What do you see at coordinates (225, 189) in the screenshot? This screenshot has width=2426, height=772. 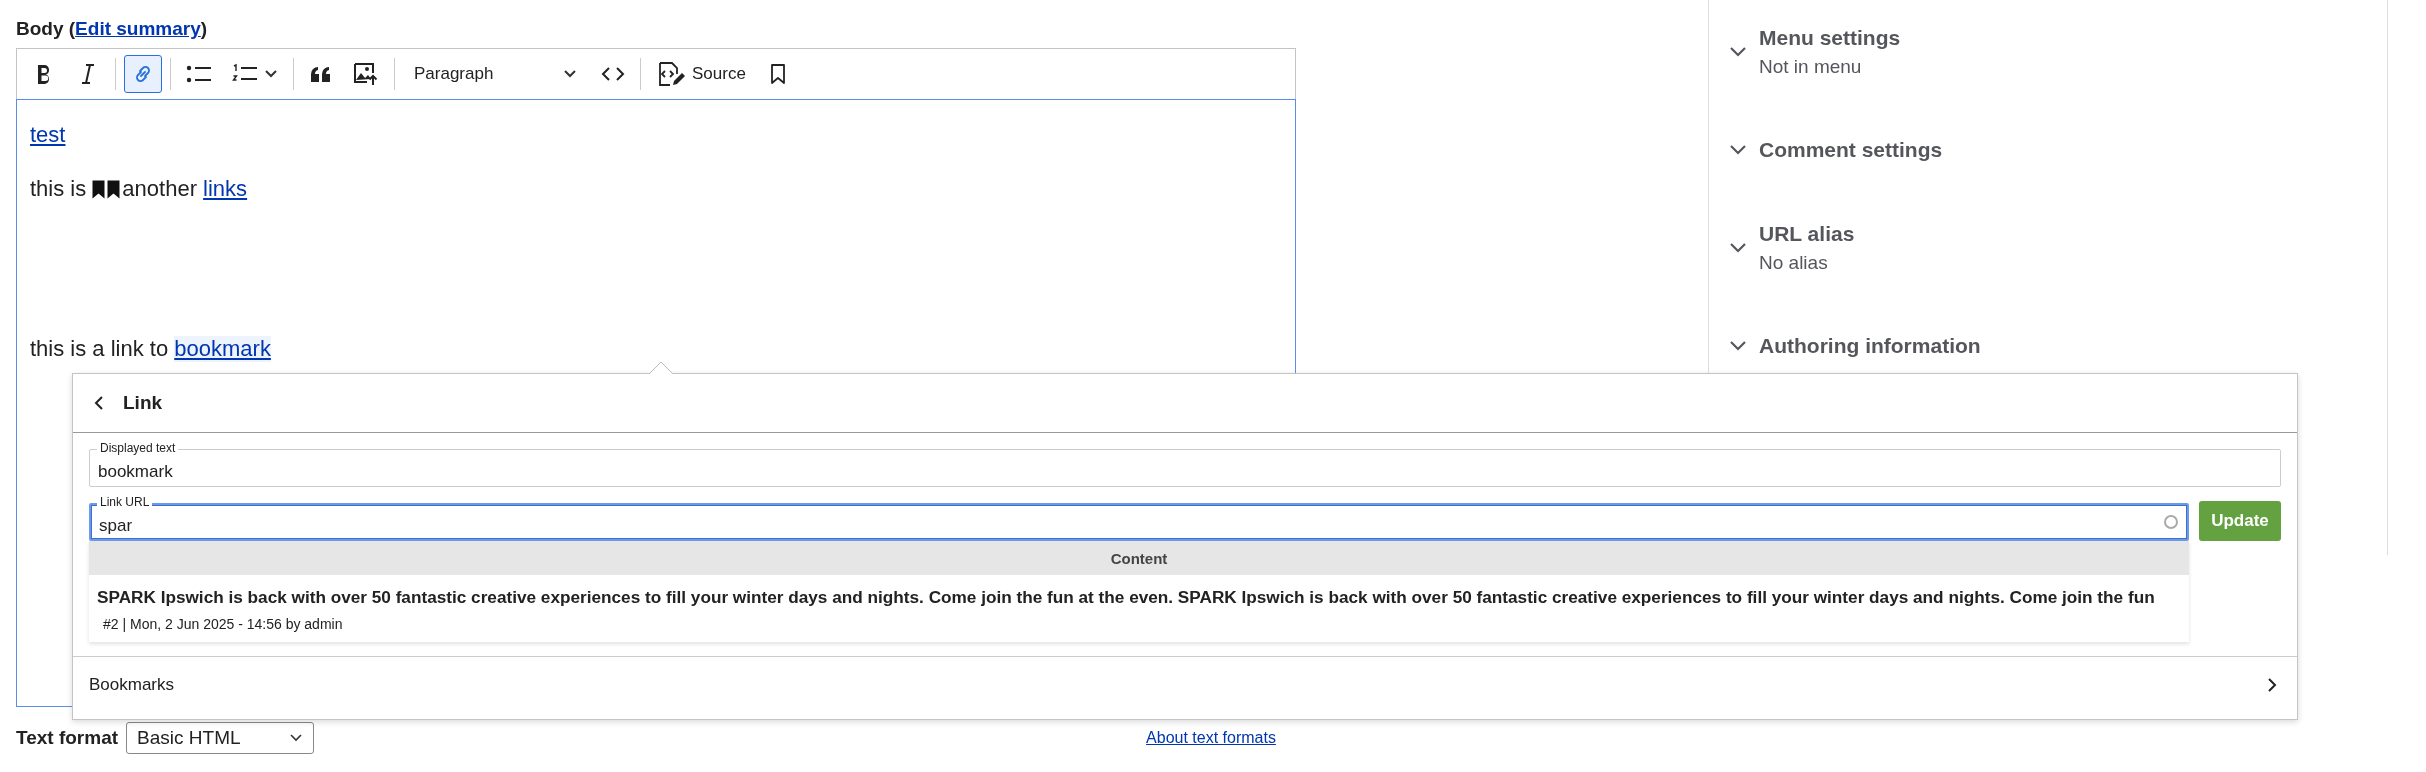 I see `editor-link: links` at bounding box center [225, 189].